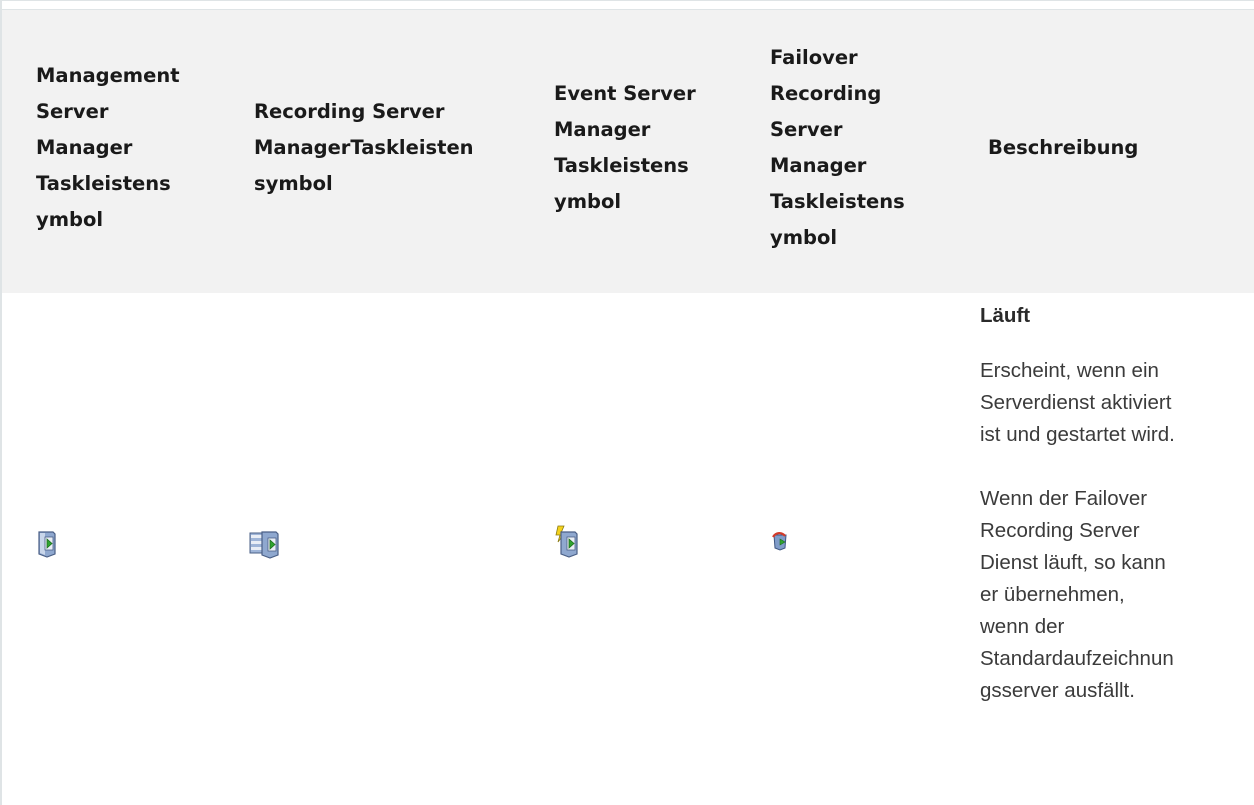 The image size is (1254, 805). What do you see at coordinates (47, 546) in the screenshot?
I see `management-server-running-icon` at bounding box center [47, 546].